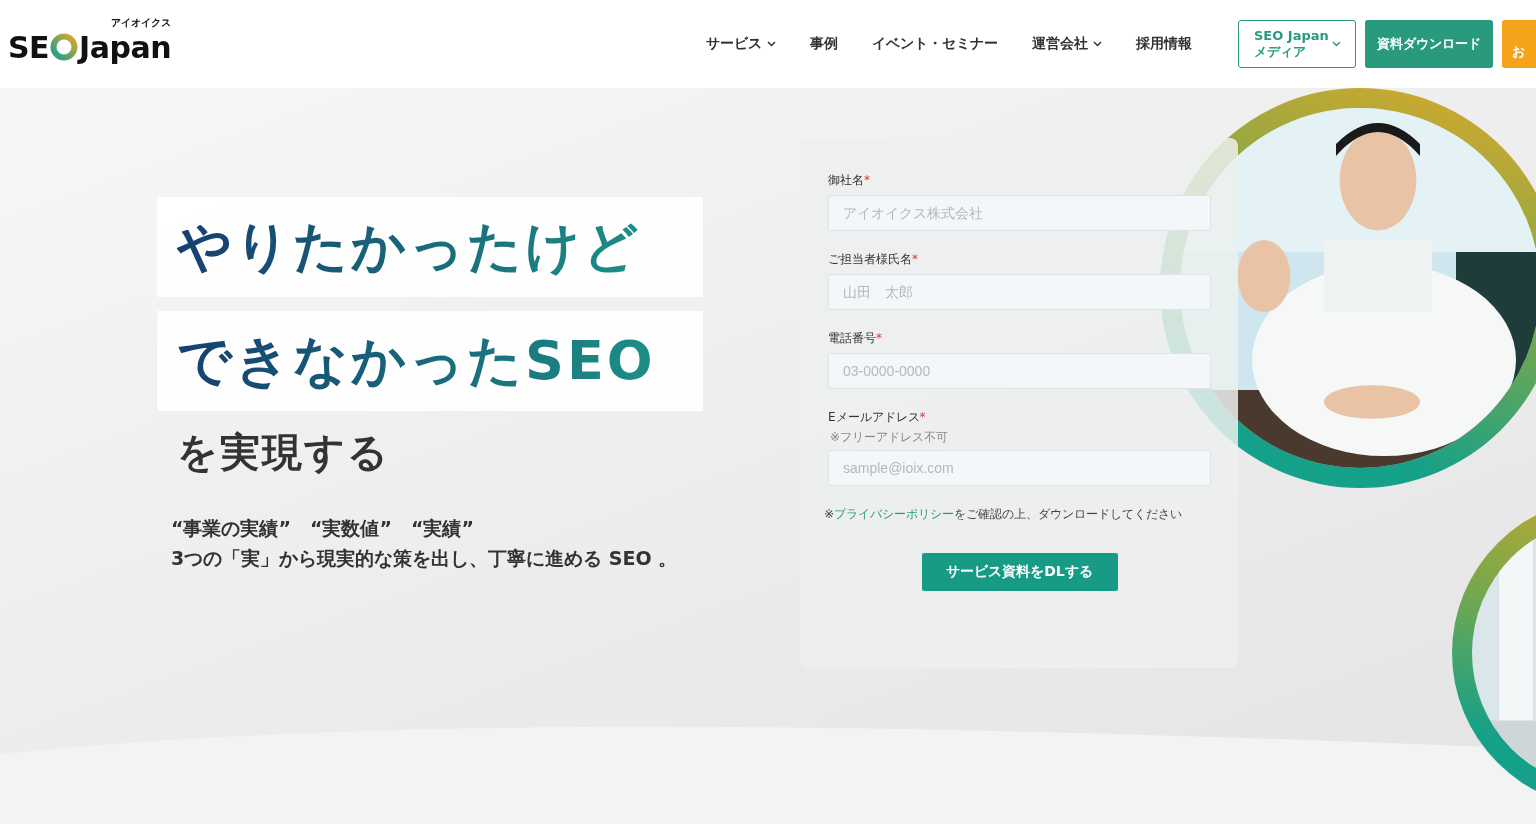 This screenshot has height=824, width=1536. What do you see at coordinates (125, 47) in the screenshot?
I see `logo-text: Japan` at bounding box center [125, 47].